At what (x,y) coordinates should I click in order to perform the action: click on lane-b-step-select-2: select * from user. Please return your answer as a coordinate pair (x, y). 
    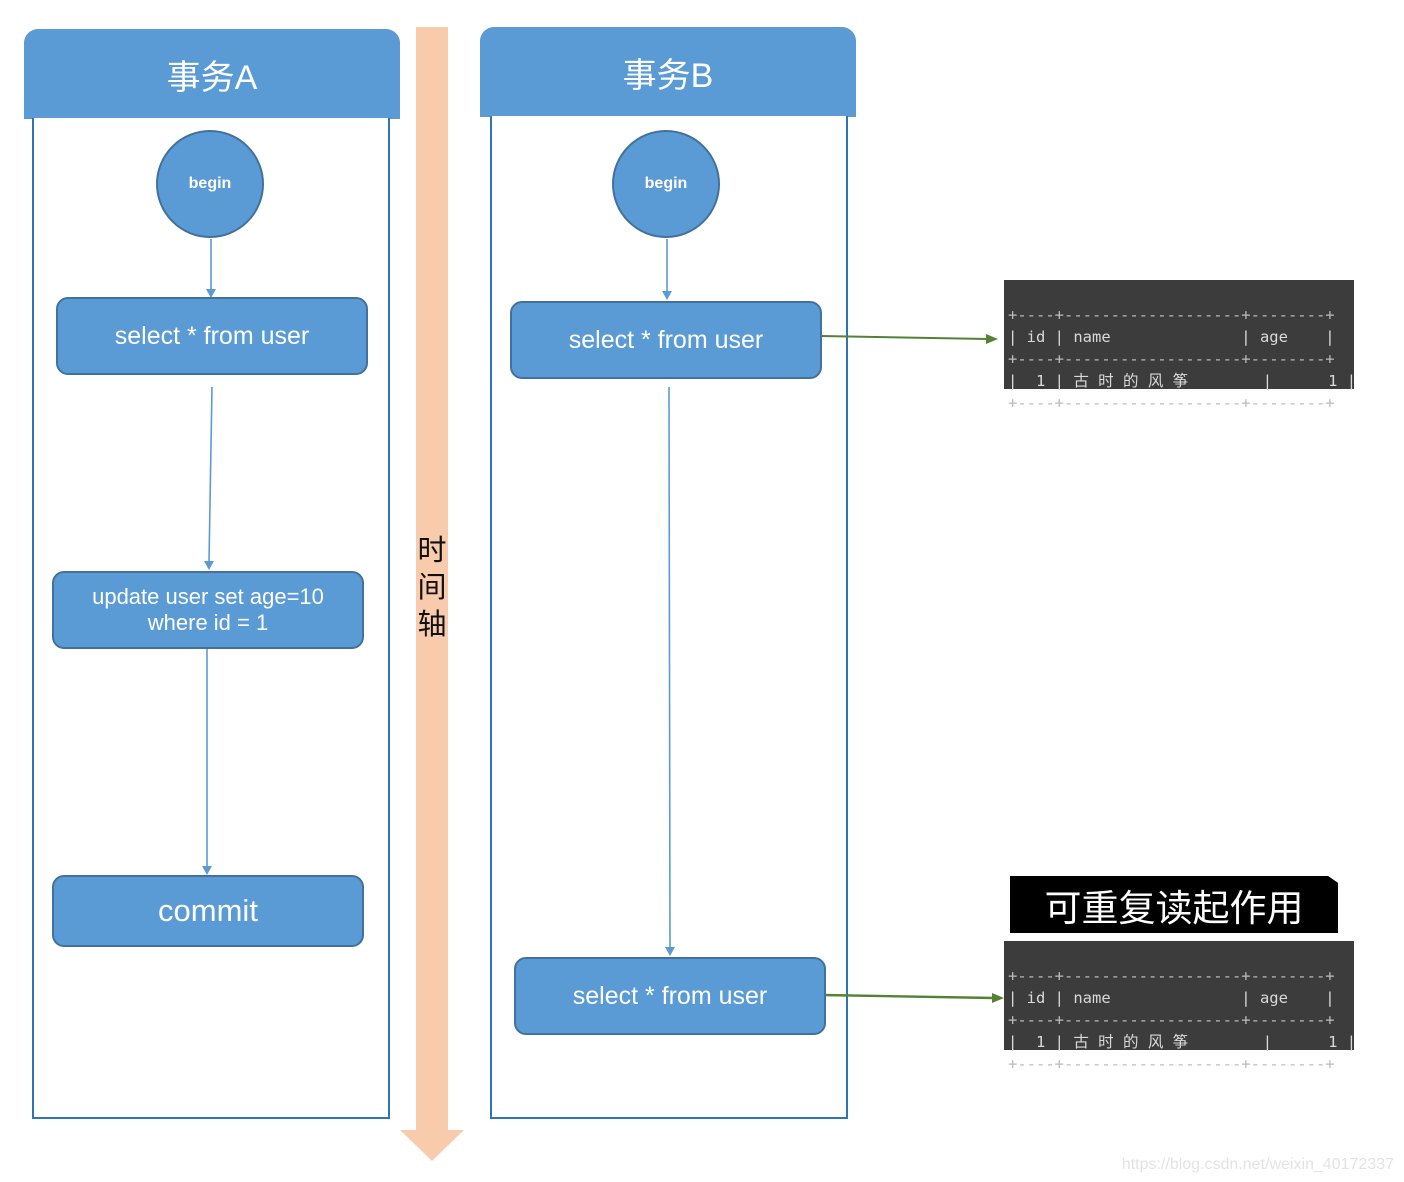
    Looking at the image, I should click on (670, 996).